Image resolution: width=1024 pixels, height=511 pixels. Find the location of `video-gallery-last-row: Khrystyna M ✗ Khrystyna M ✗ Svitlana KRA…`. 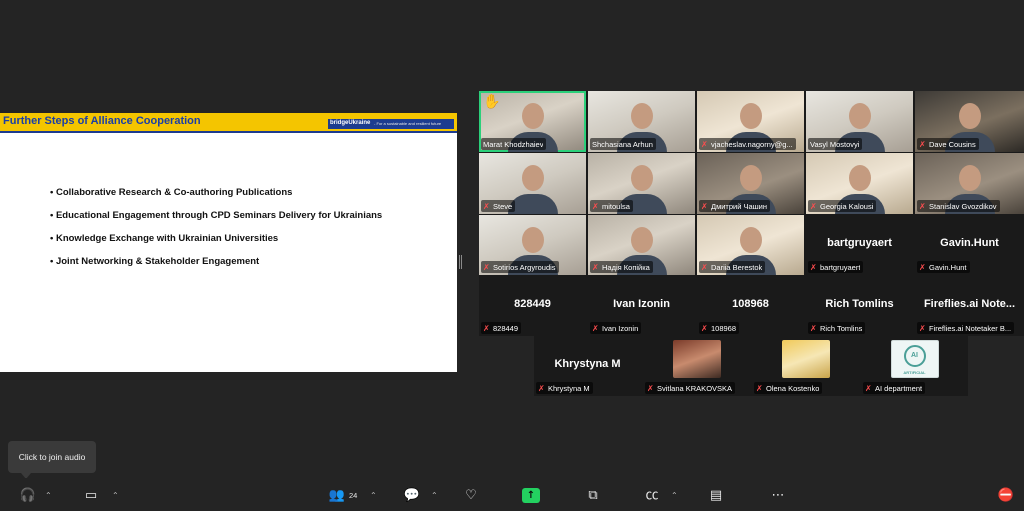

video-gallery-last-row: Khrystyna M ✗ Khrystyna M ✗ Svitlana KRA… is located at coordinates (751, 366).